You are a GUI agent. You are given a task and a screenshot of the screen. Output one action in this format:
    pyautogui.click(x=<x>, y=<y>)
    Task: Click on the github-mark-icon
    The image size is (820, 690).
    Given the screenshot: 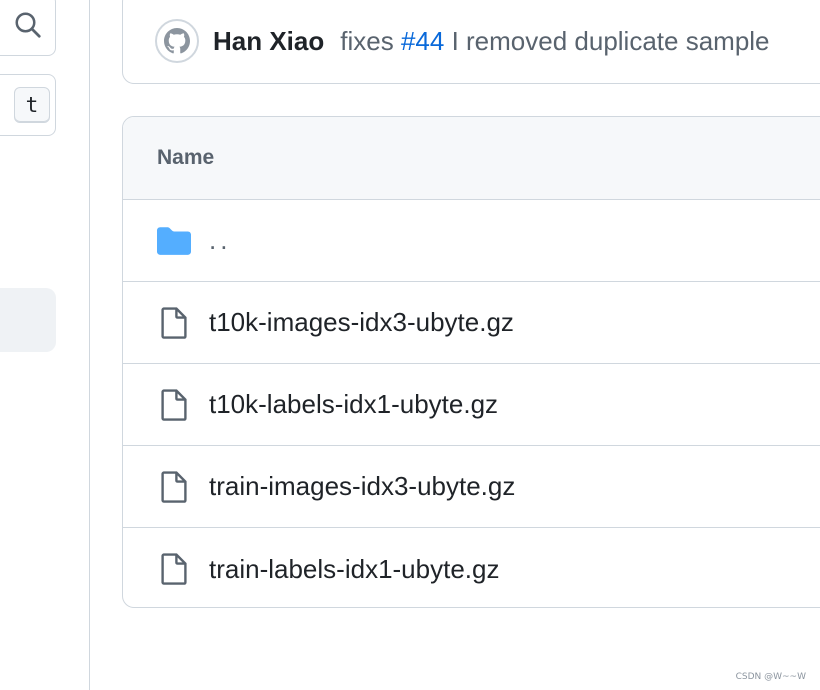 What is the action you would take?
    pyautogui.click(x=177, y=41)
    